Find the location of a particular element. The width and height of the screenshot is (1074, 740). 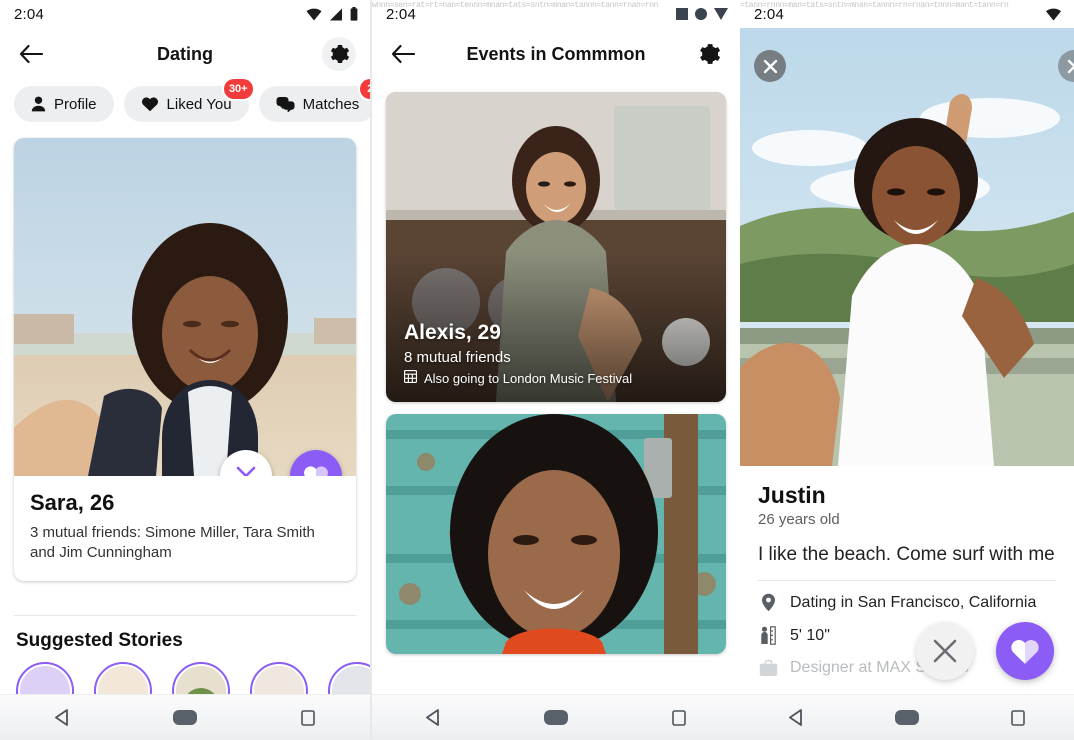

event-line: Also going to London Music Festival is located at coordinates (556, 377).